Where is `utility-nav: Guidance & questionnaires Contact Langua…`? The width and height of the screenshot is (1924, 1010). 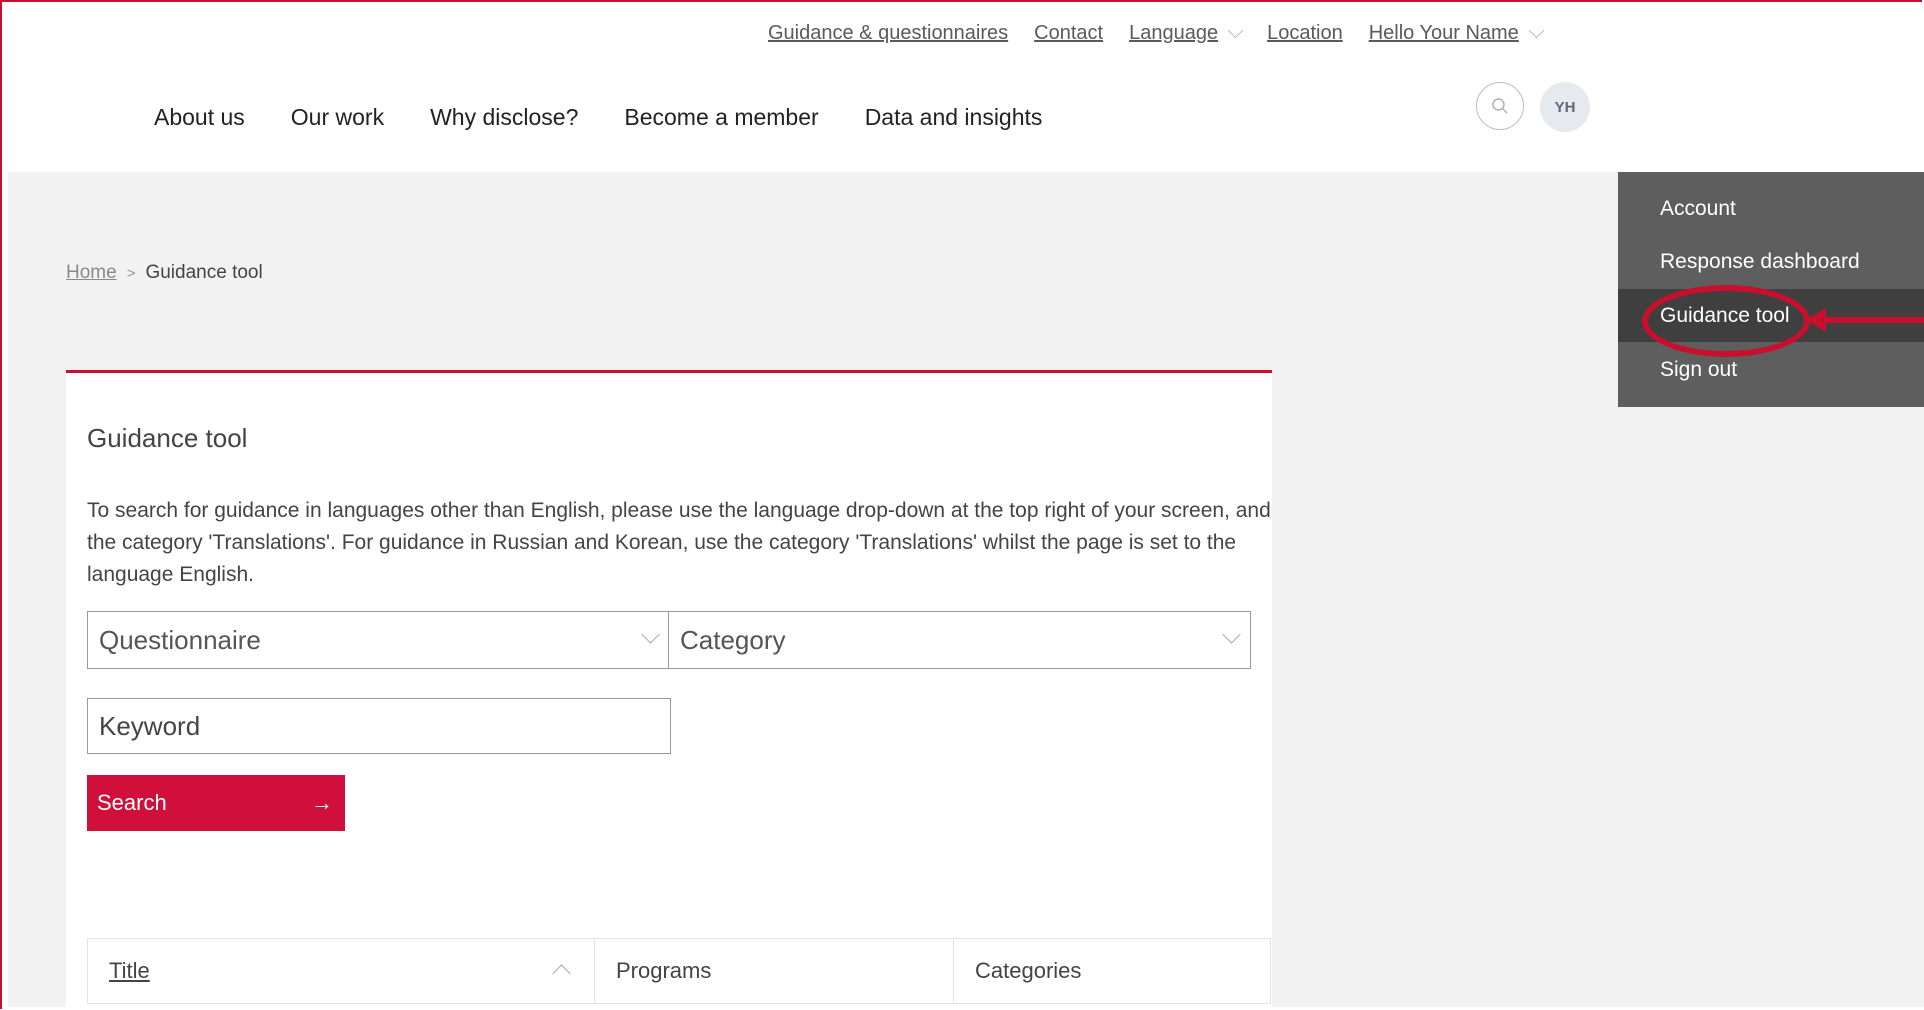 utility-nav: Guidance & questionnaires Contact Langua… is located at coordinates (1168, 33).